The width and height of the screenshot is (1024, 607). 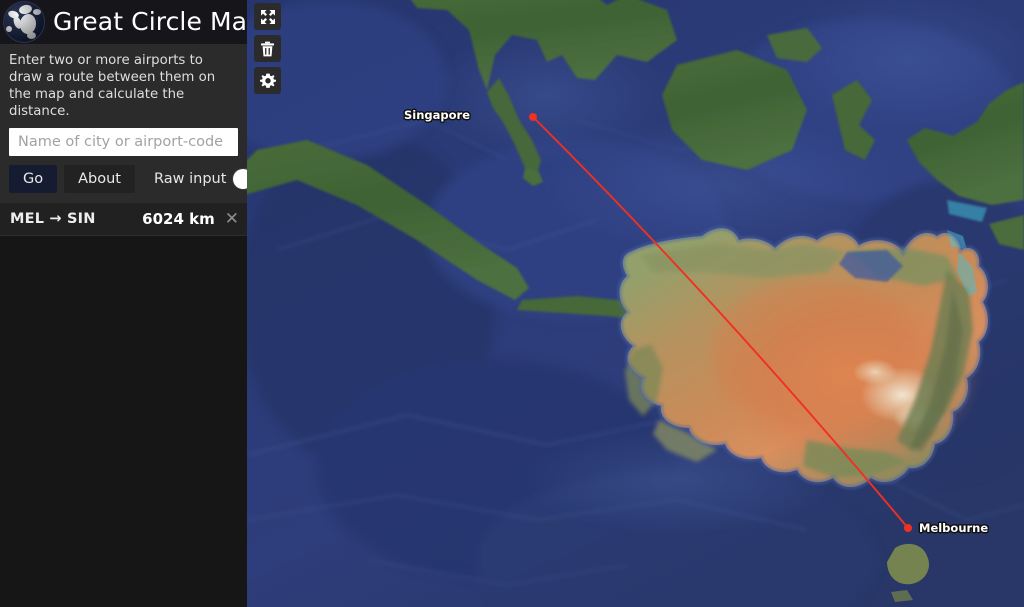 What do you see at coordinates (954, 528) in the screenshot?
I see `map-label-melbourne: Melbourne` at bounding box center [954, 528].